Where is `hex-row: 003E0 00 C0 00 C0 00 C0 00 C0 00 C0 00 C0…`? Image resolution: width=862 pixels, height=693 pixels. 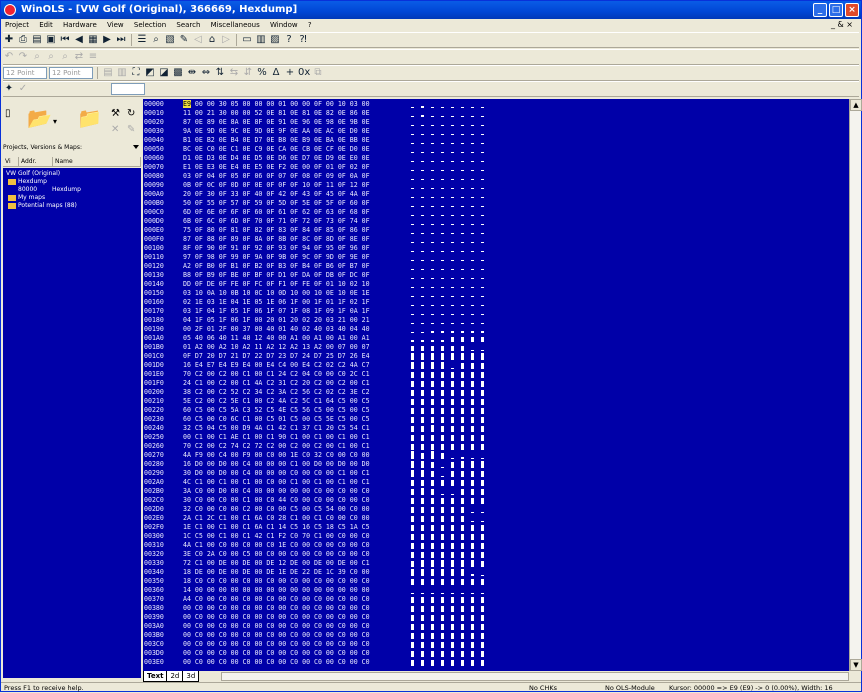
hex-row: 003E0 00 C0 00 C0 00 C0 00 C0 00 C0 00 C0… is located at coordinates (496, 662).